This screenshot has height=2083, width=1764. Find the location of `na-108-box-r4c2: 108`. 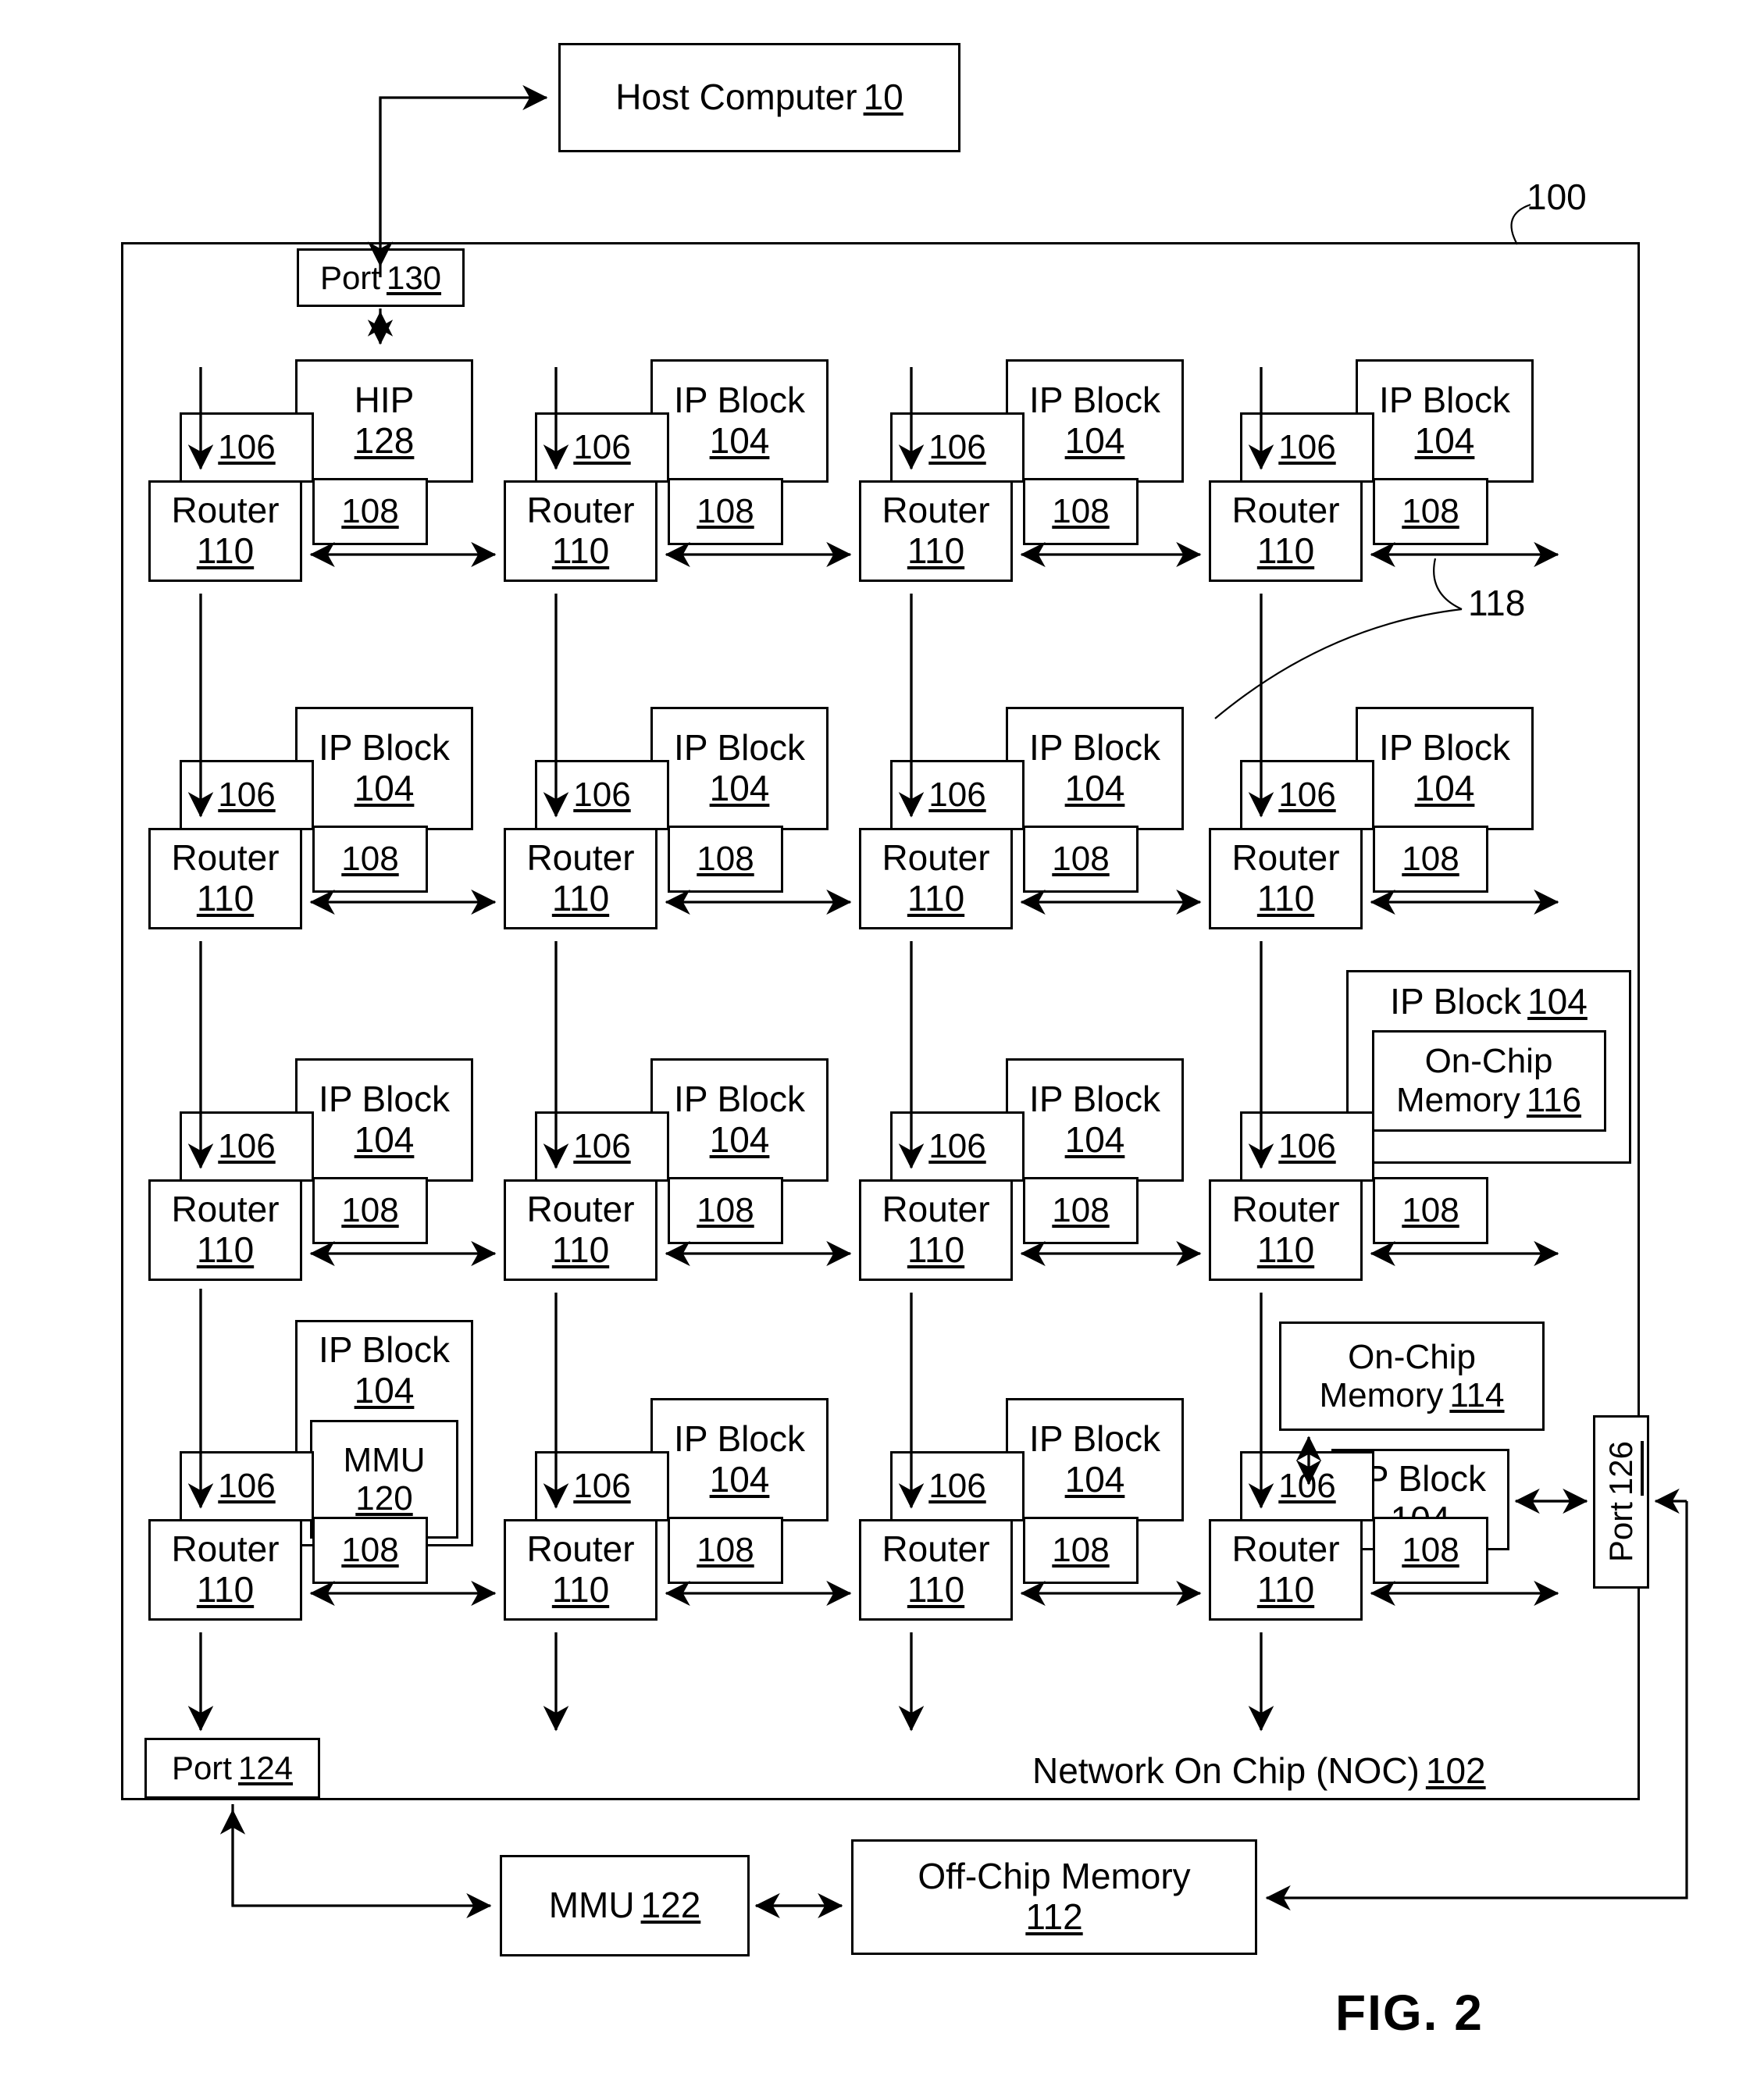

na-108-box-r4c2: 108 is located at coordinates (725, 1550).